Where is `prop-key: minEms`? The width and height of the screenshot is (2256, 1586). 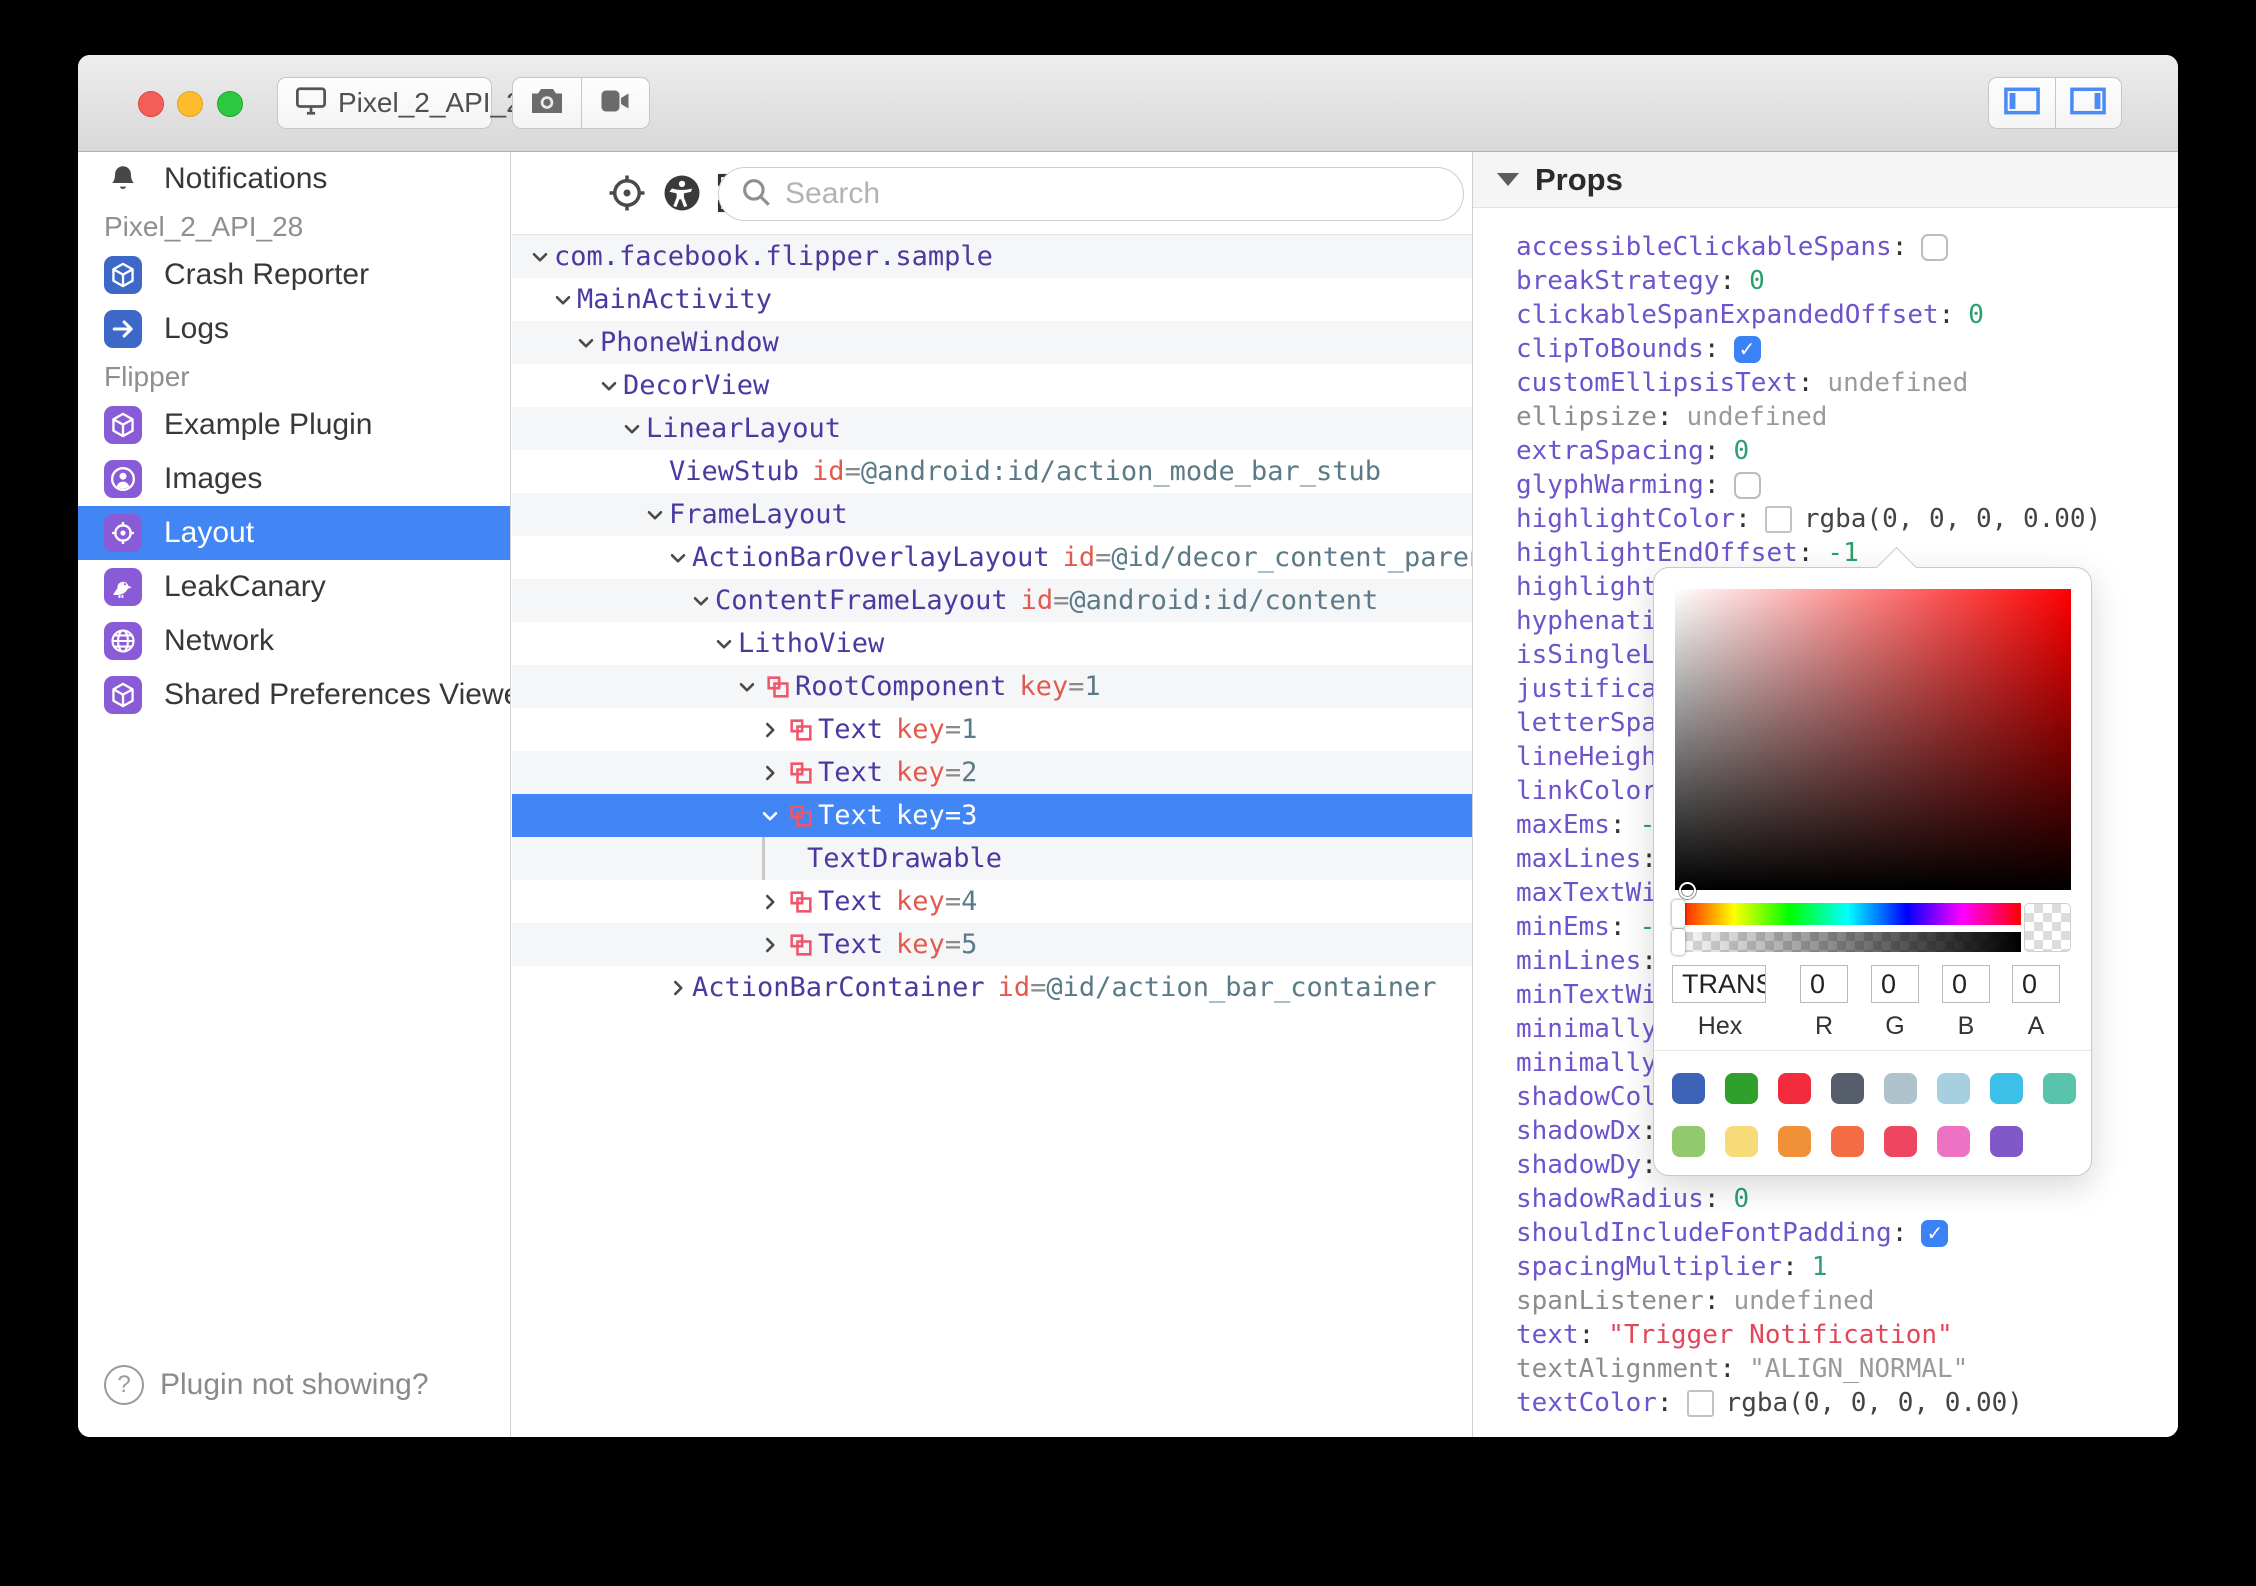
prop-key: minEms is located at coordinates (1563, 927).